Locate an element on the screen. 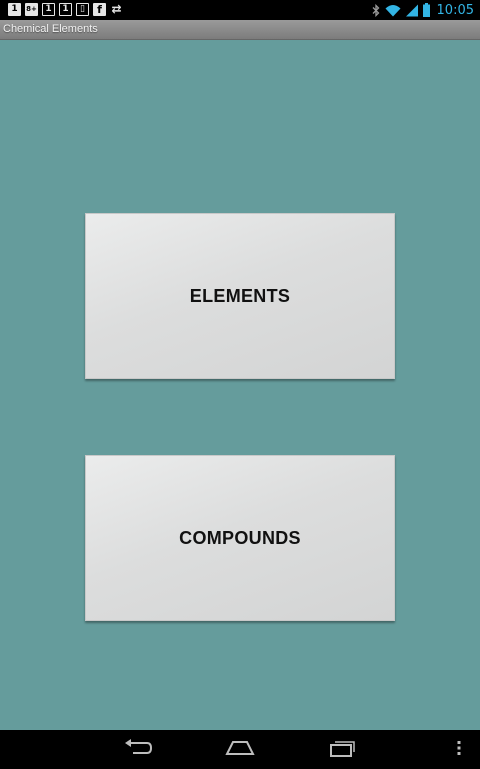 The height and width of the screenshot is (769, 480). notification-icons: 1 8+ 1 1 ▯ f ⇄ is located at coordinates (65, 9).